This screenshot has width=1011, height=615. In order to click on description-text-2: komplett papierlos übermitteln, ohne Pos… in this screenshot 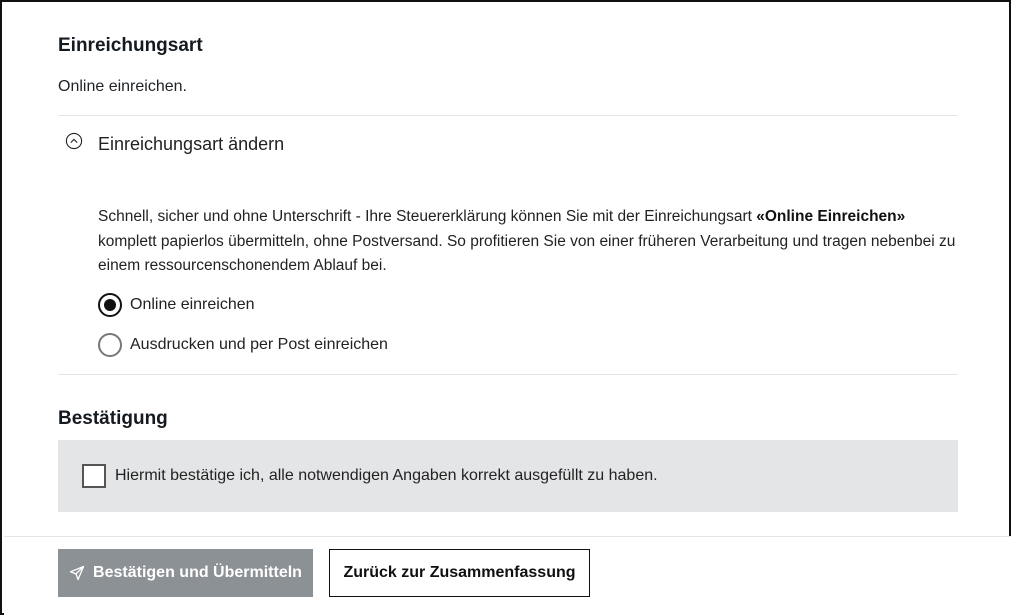, I will do `click(527, 253)`.